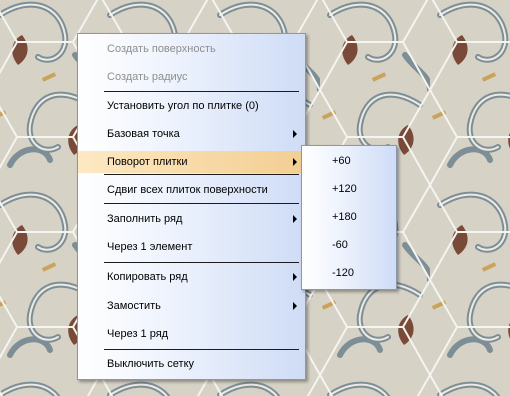 The width and height of the screenshot is (510, 396). Describe the element at coordinates (191, 306) in the screenshot. I see `menu-item-tessellate: Замостить` at that location.